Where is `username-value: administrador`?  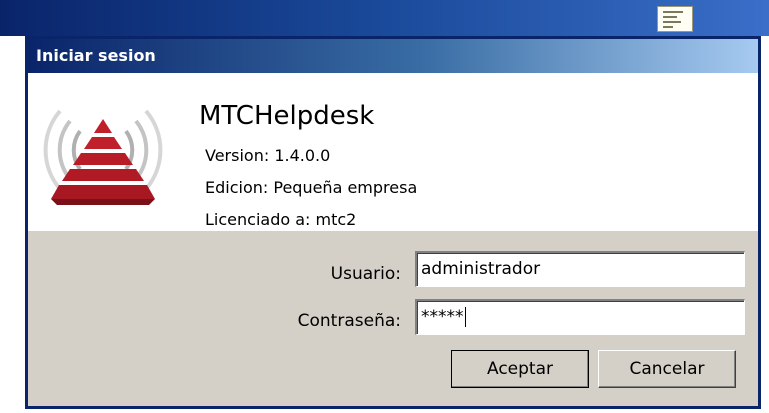 username-value: administrador is located at coordinates (481, 269).